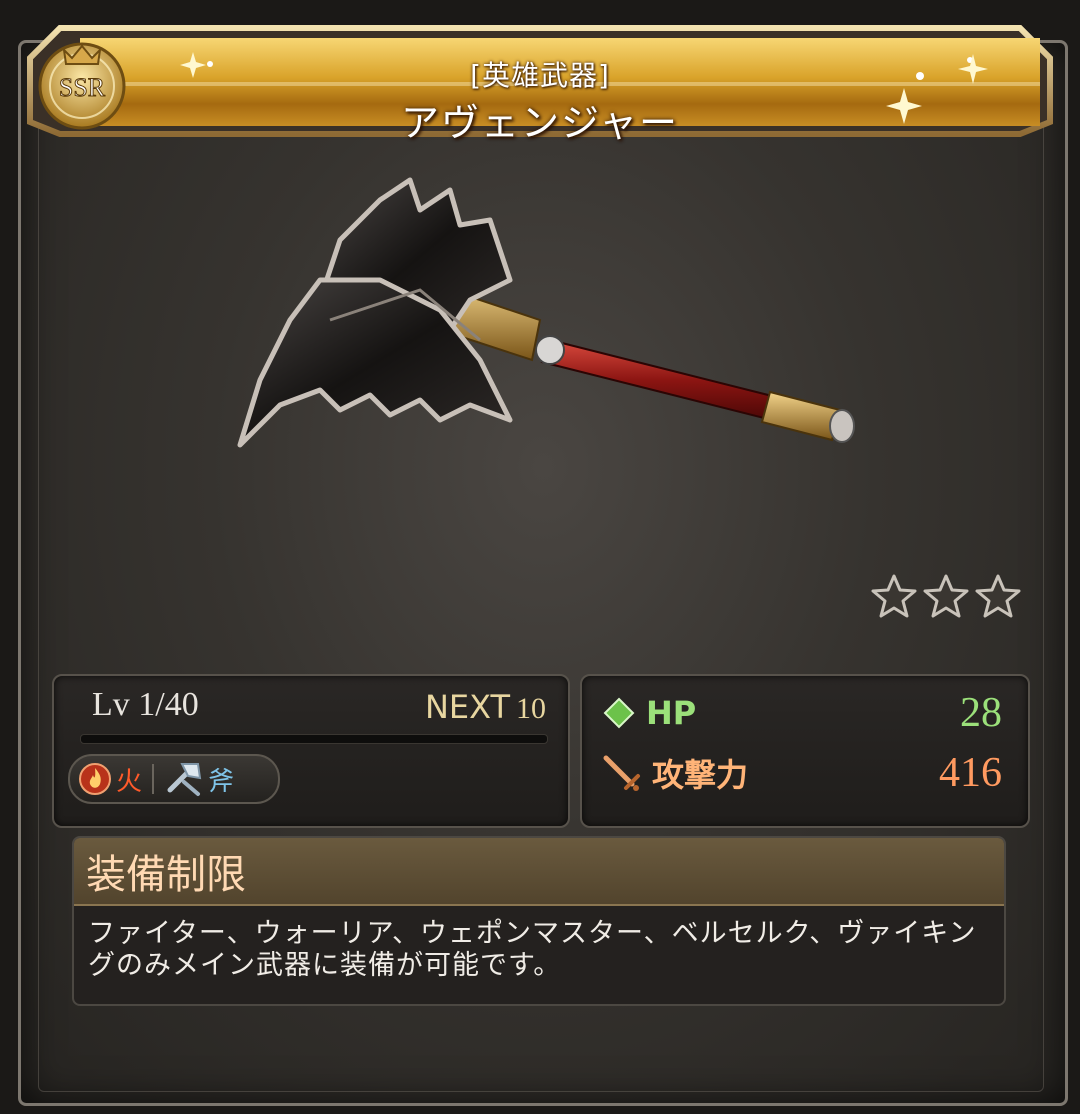  What do you see at coordinates (970, 773) in the screenshot?
I see `attack-value: 416` at bounding box center [970, 773].